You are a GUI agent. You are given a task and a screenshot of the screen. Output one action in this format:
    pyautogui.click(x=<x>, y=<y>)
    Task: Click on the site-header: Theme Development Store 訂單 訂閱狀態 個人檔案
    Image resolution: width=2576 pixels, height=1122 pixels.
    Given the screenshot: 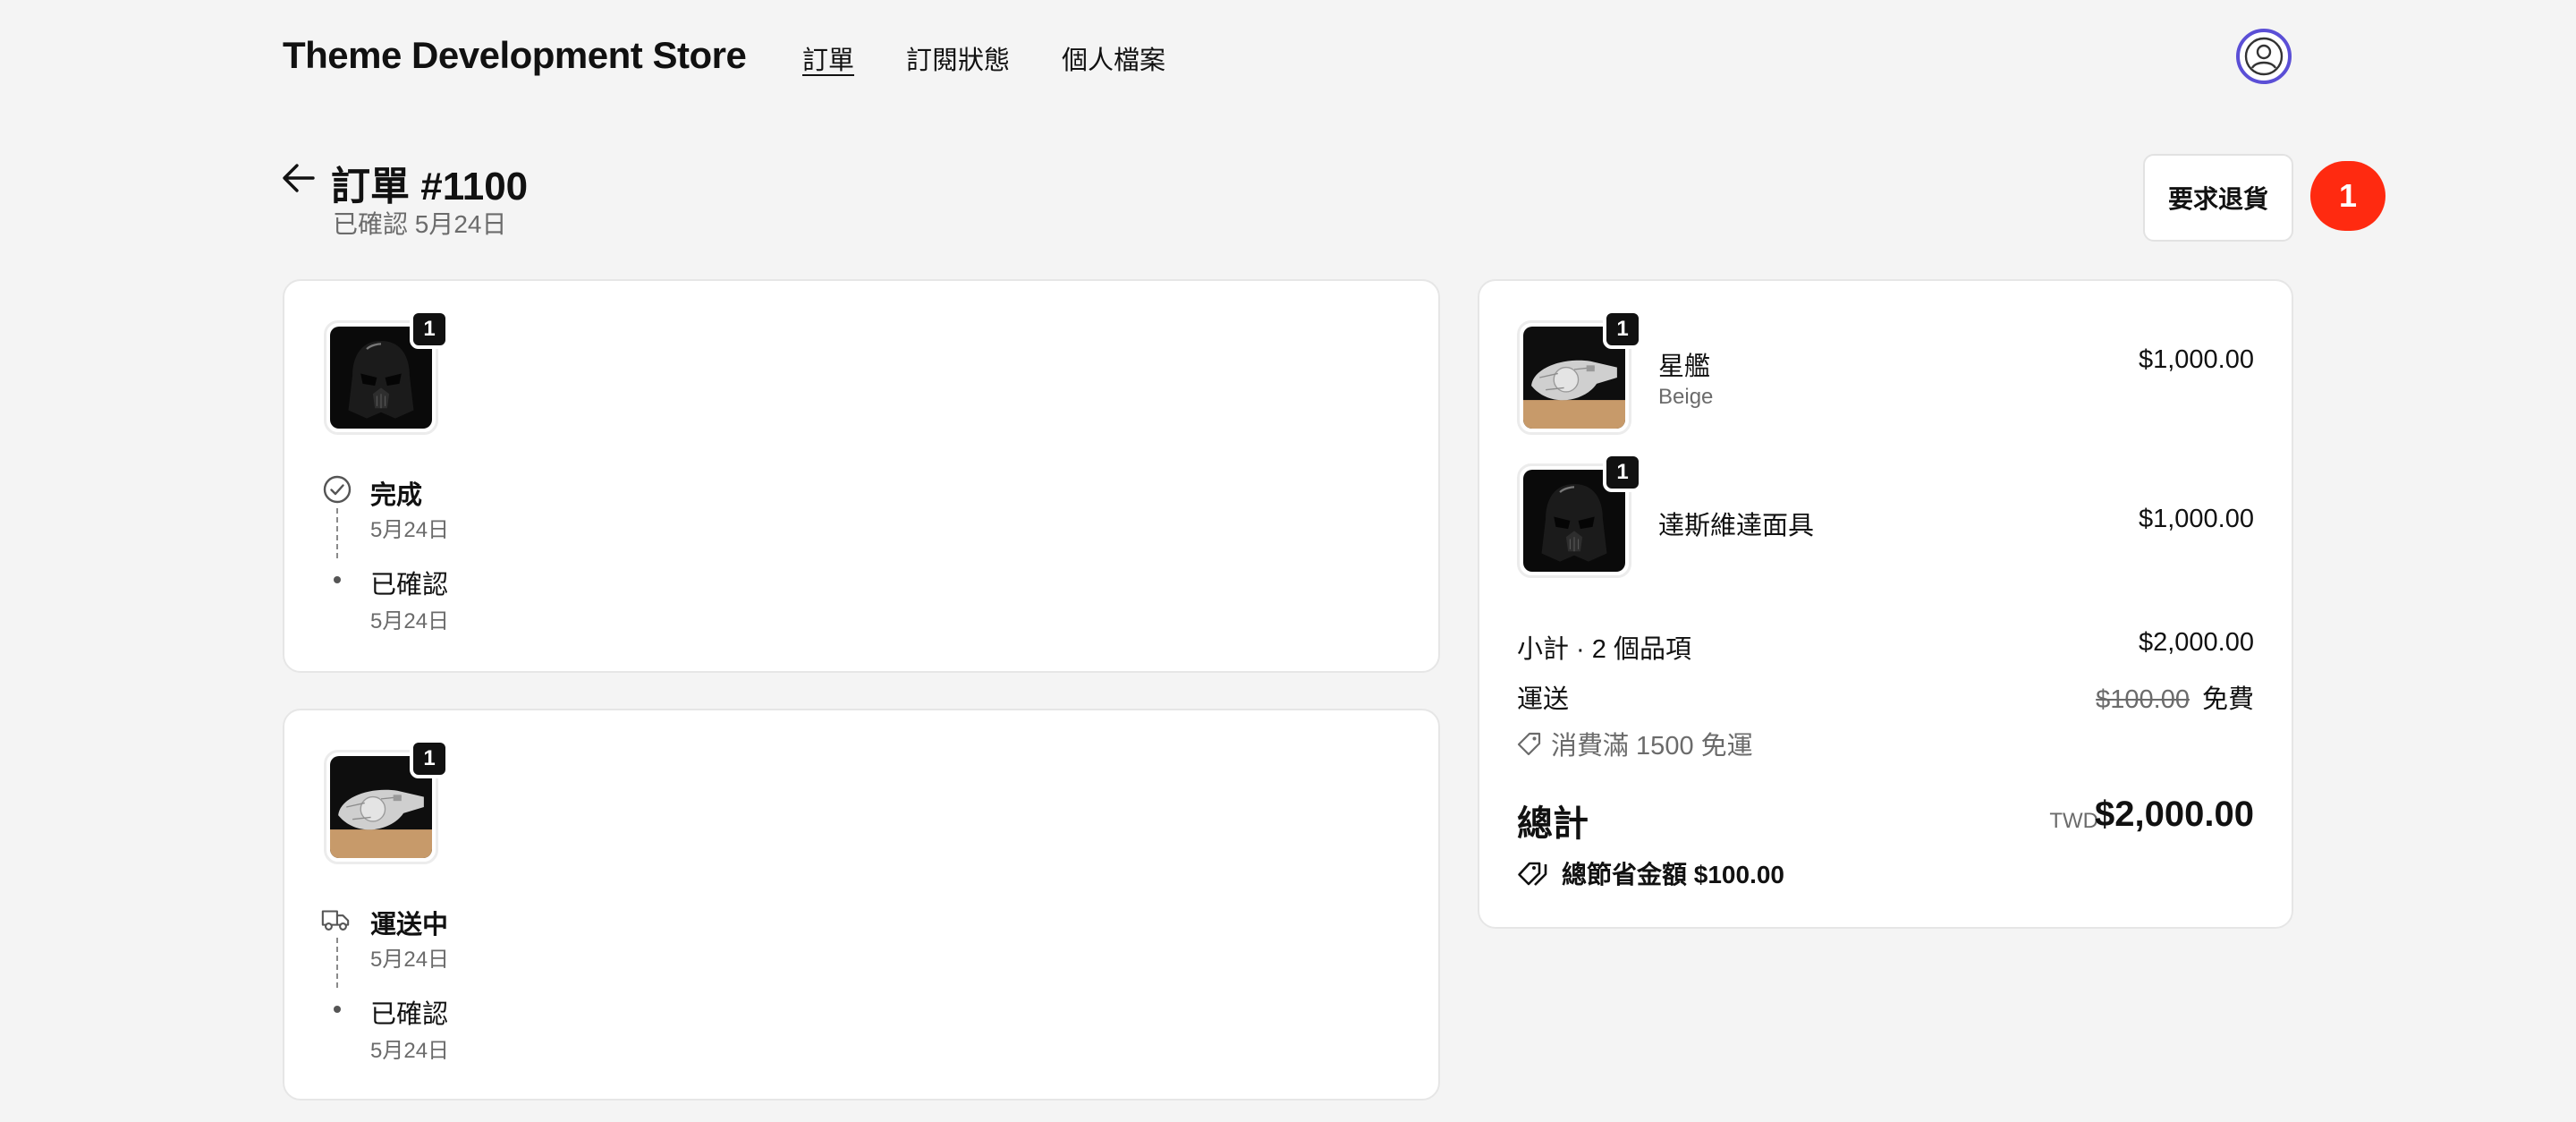 What is the action you would take?
    pyautogui.click(x=1288, y=57)
    